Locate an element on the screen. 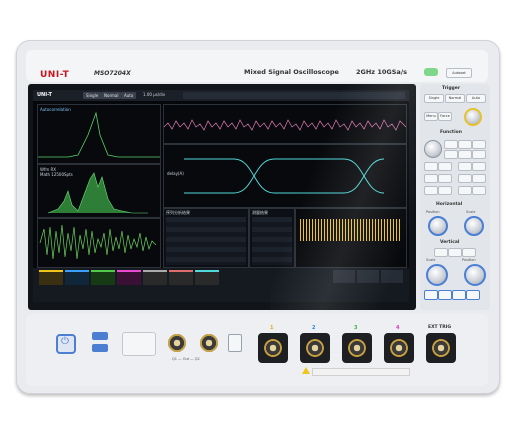  autocorr-trace is located at coordinates (99, 134).